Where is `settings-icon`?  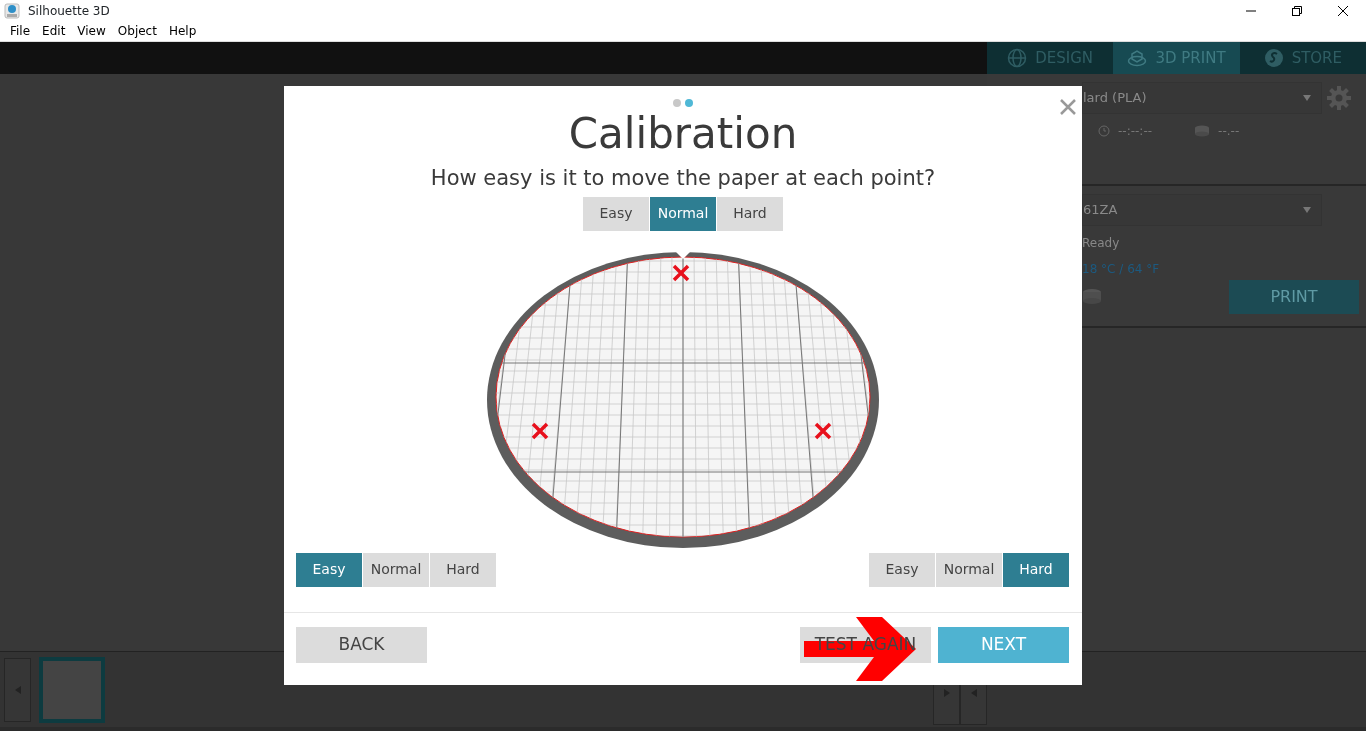
settings-icon is located at coordinates (1339, 98).